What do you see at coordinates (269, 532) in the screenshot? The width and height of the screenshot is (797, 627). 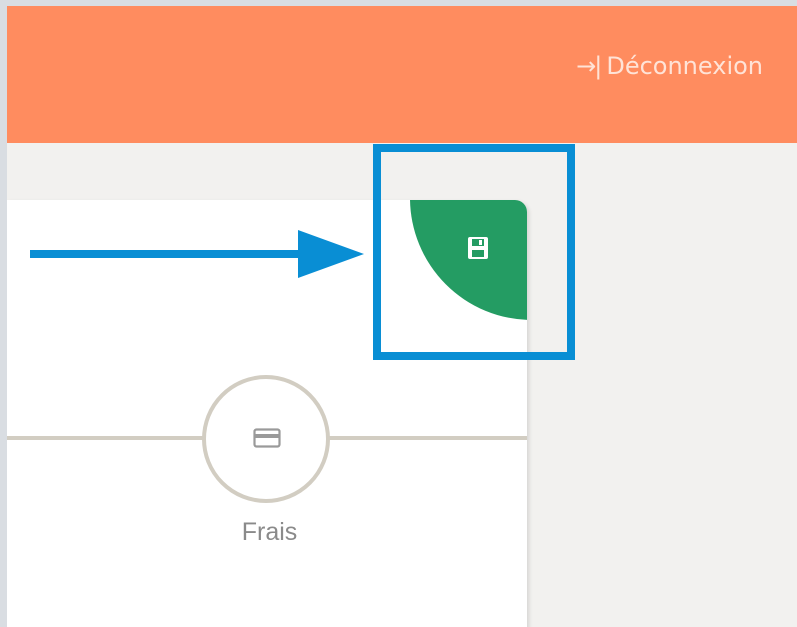 I see `step-label: Frais` at bounding box center [269, 532].